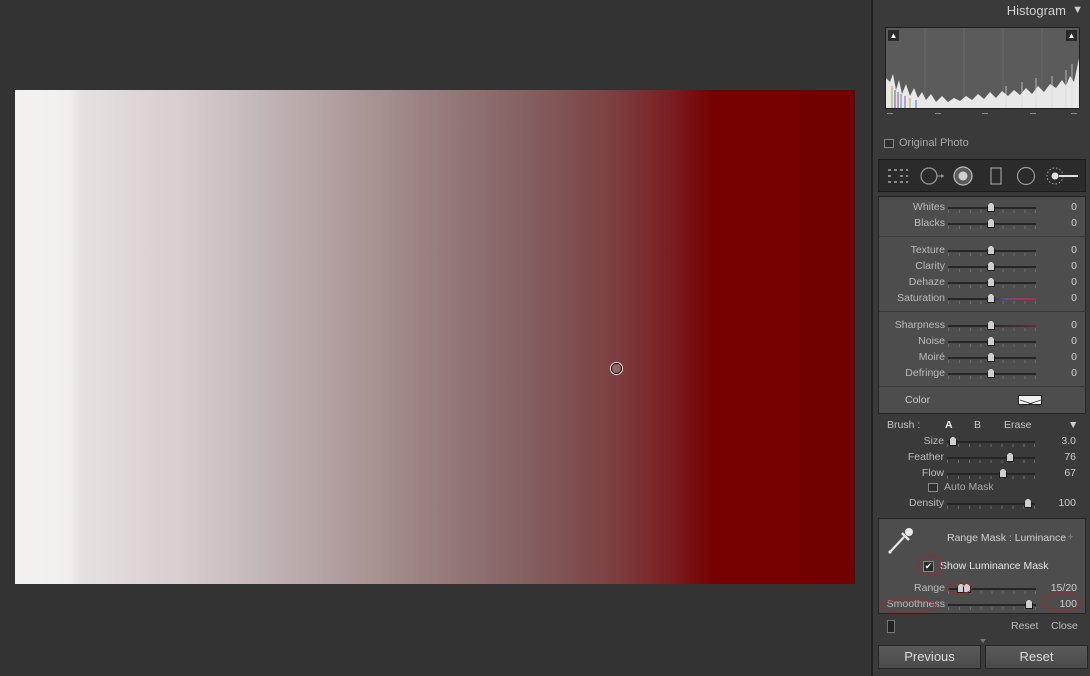 This screenshot has height=676, width=1090. Describe the element at coordinates (983, 282) in the screenshot. I see `slider-dehaze: Dehaze 0` at that location.